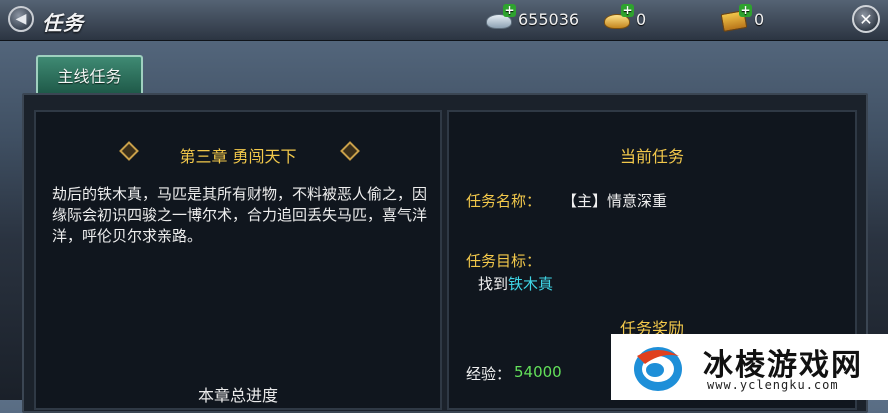 This screenshot has width=888, height=413. I want to click on back-button: ◀, so click(21, 19).